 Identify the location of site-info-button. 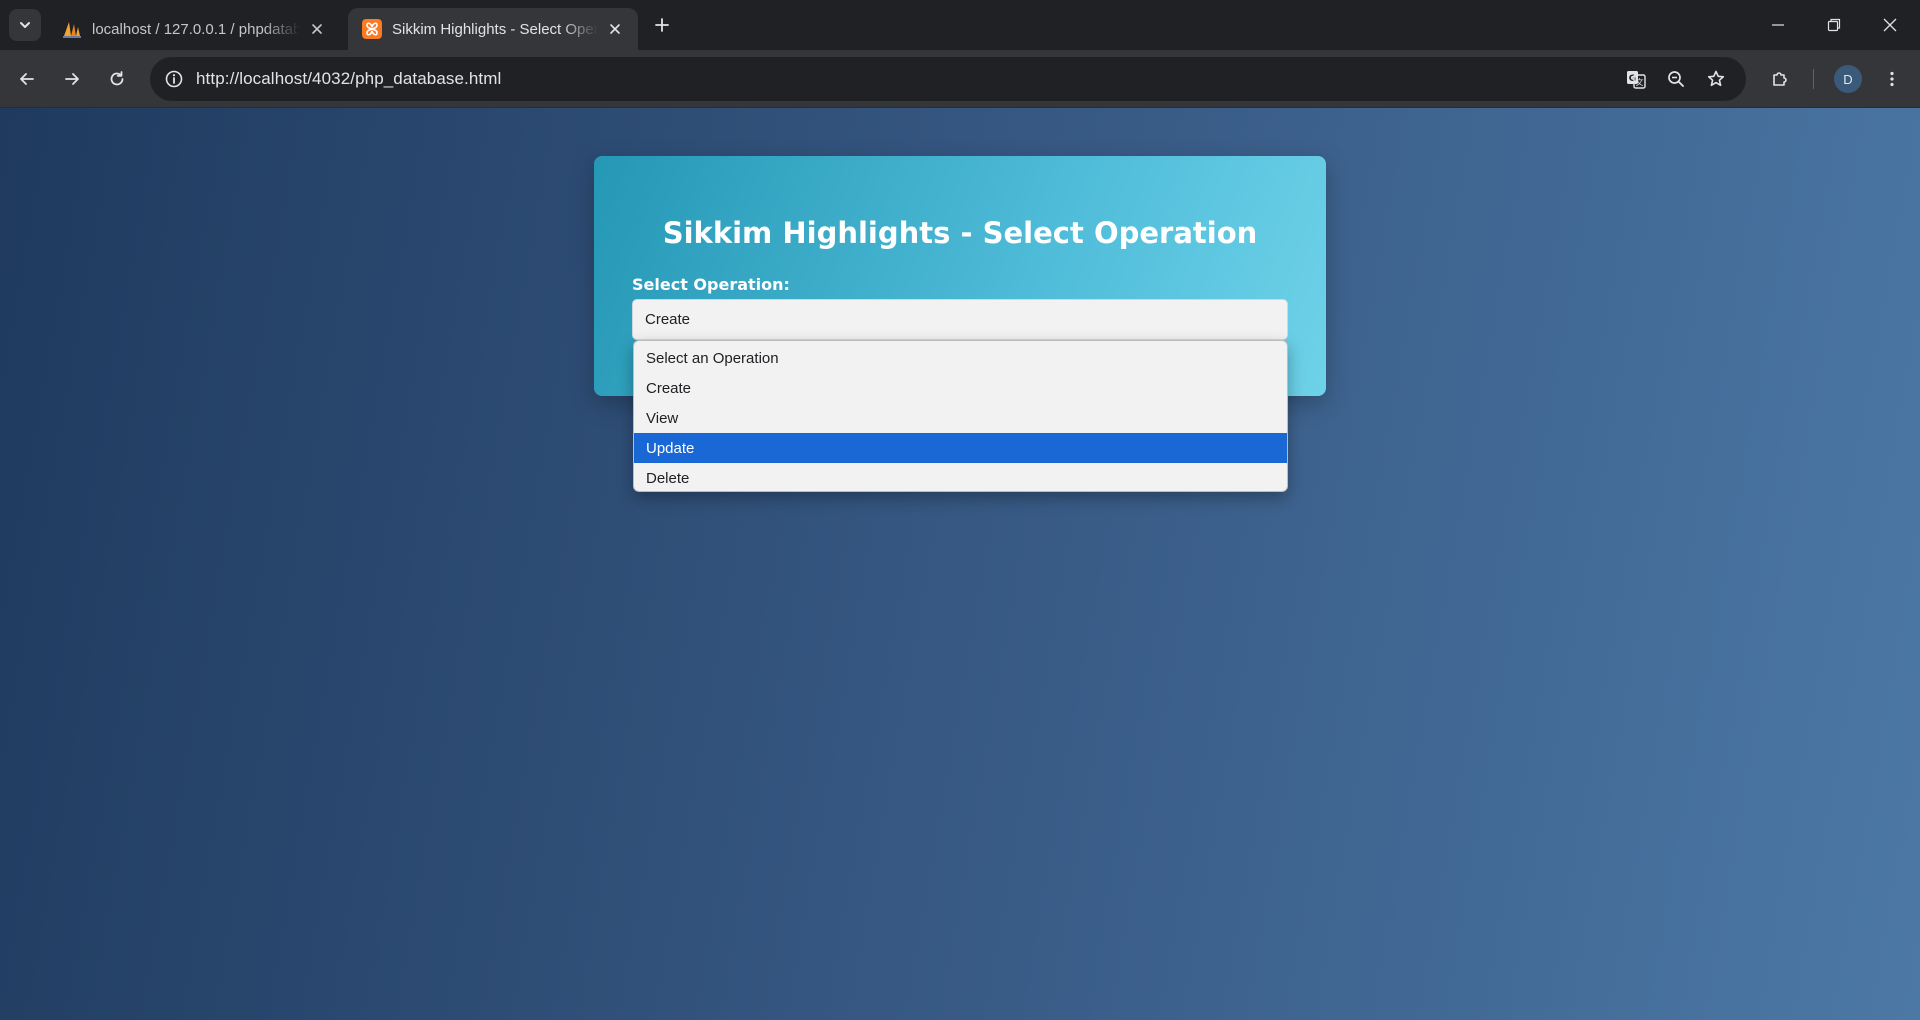
(174, 79).